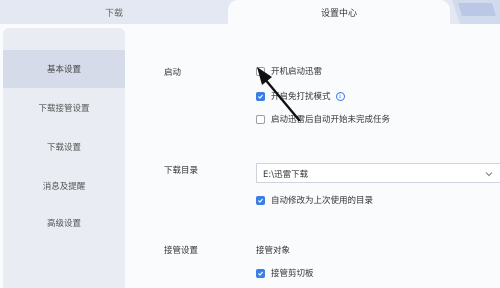  I want to click on startup-on-boot-option: 开机启动迅雷, so click(289, 71).